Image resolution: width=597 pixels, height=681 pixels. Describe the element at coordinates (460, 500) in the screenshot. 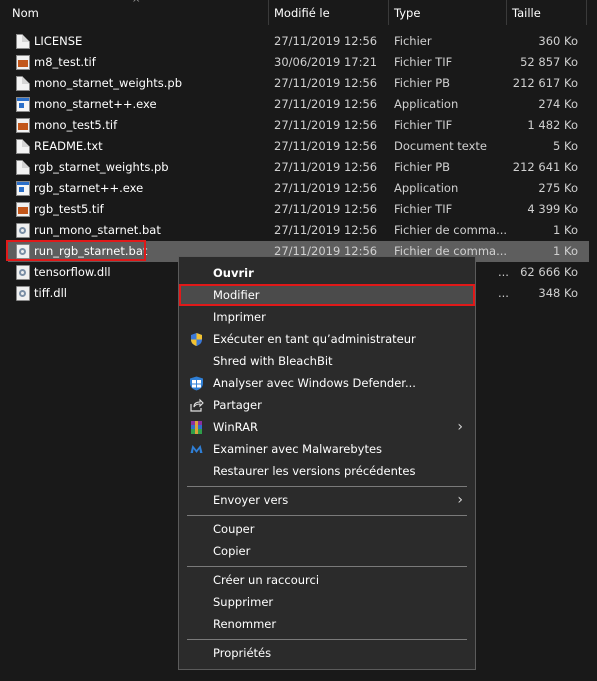

I see `submenu-arrow-icon: ›` at that location.